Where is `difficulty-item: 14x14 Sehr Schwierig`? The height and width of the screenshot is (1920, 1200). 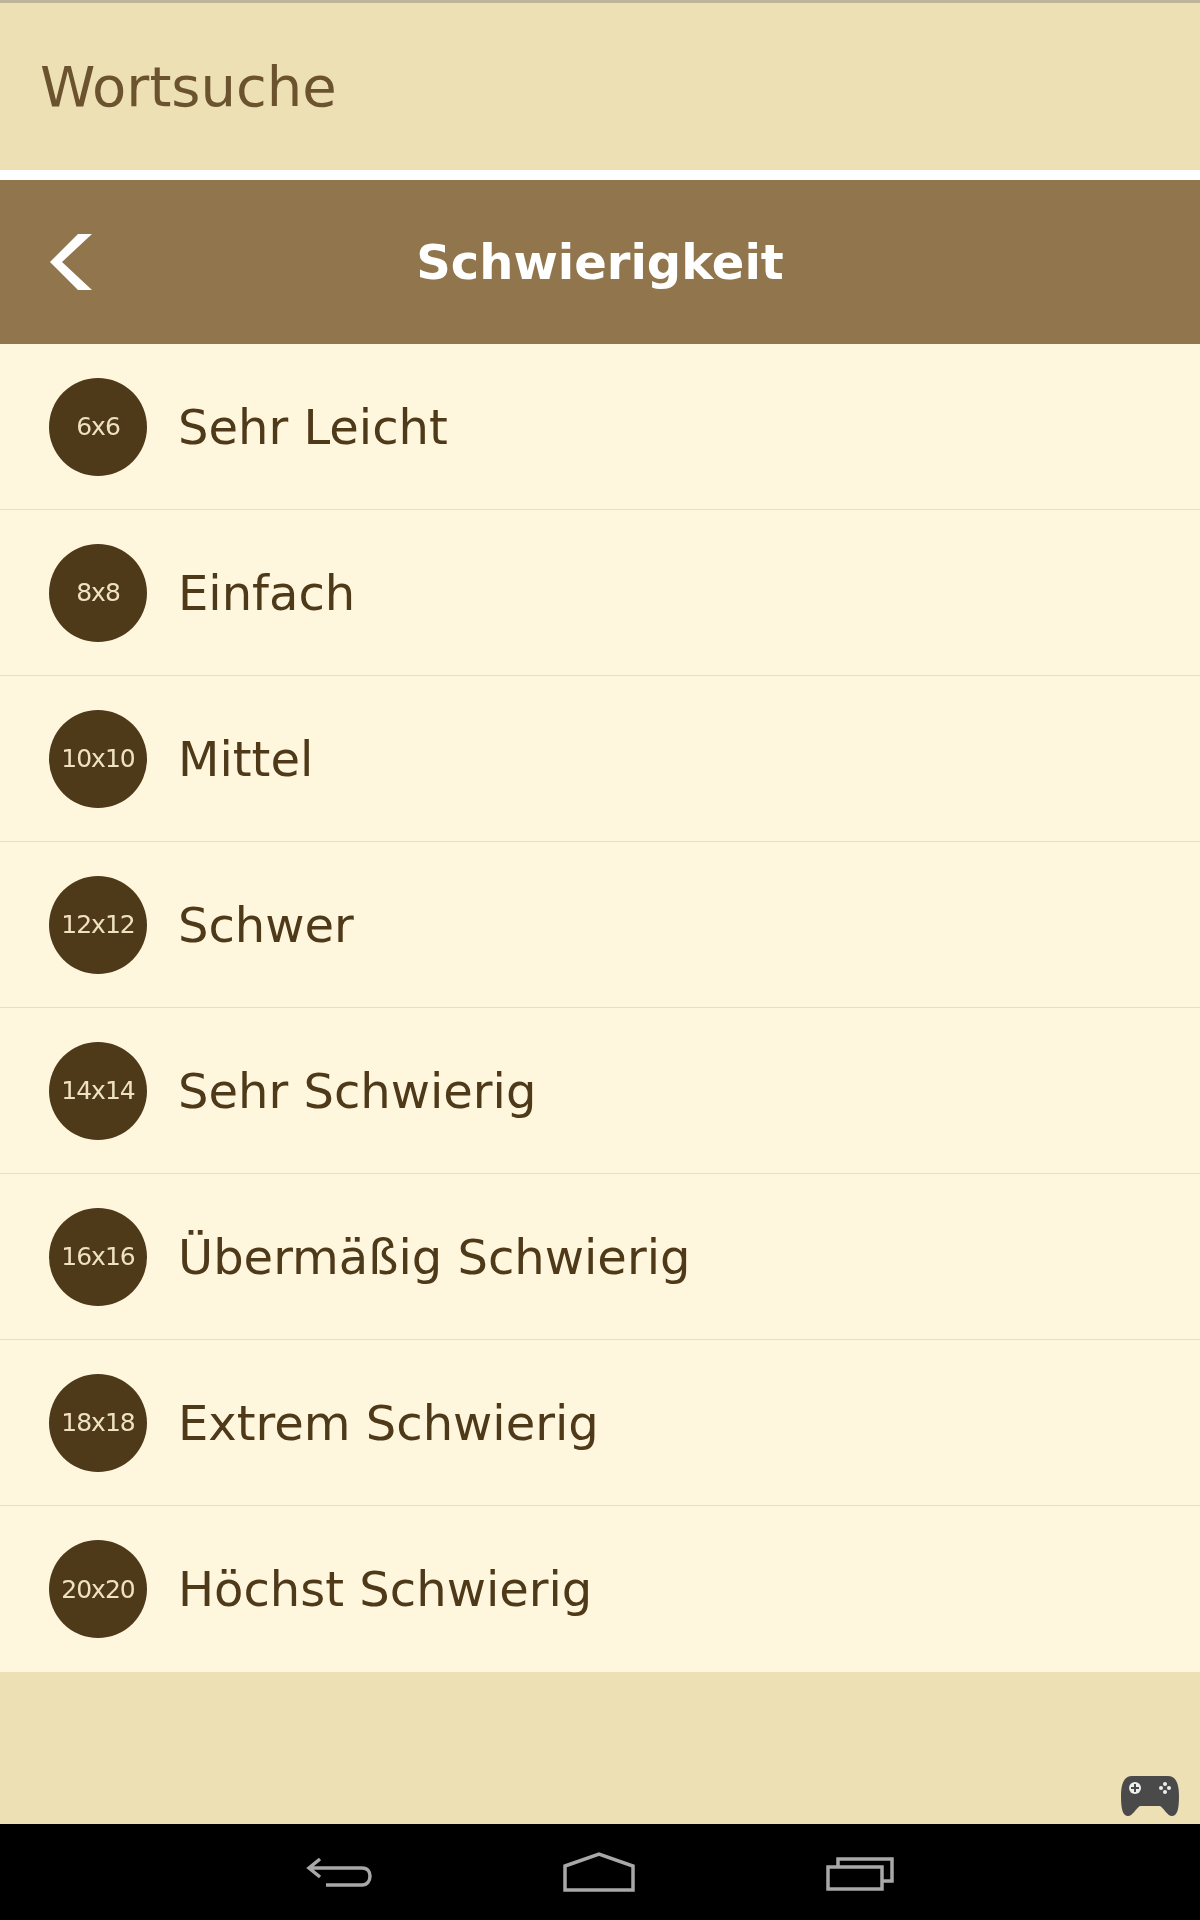 difficulty-item: 14x14 Sehr Schwierig is located at coordinates (600, 1091).